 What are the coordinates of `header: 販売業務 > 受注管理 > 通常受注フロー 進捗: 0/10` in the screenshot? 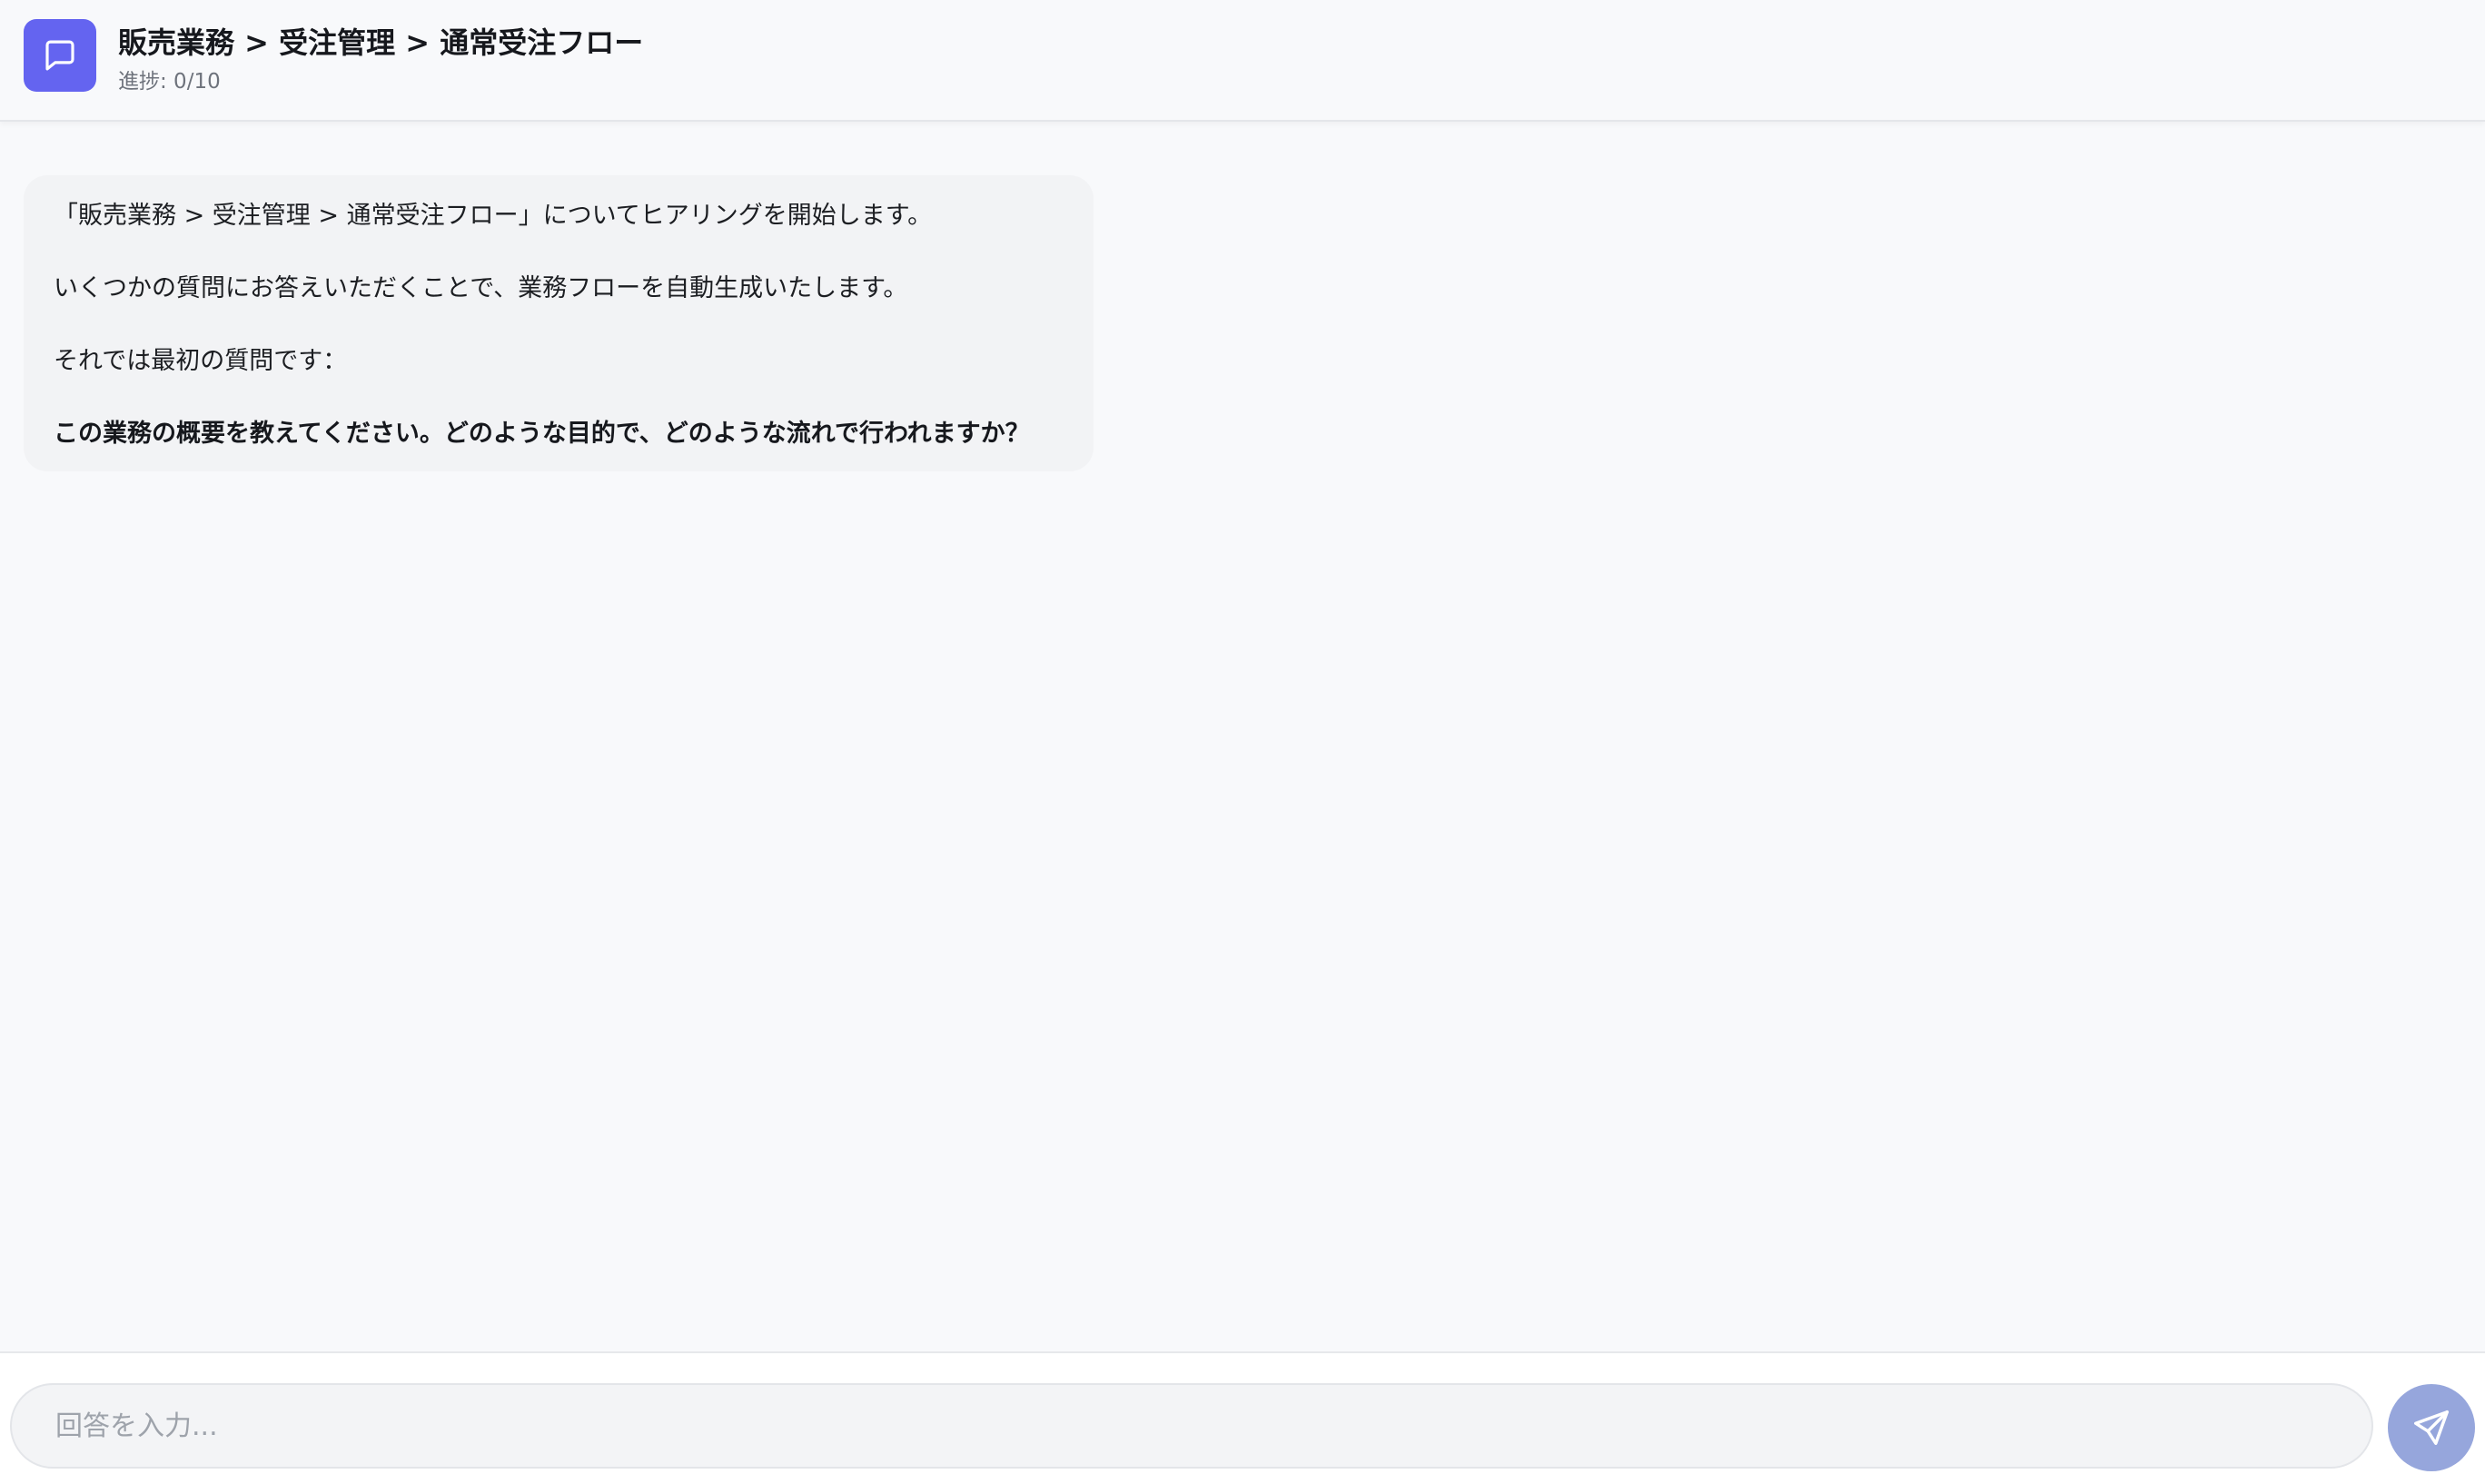 It's located at (1242, 61).